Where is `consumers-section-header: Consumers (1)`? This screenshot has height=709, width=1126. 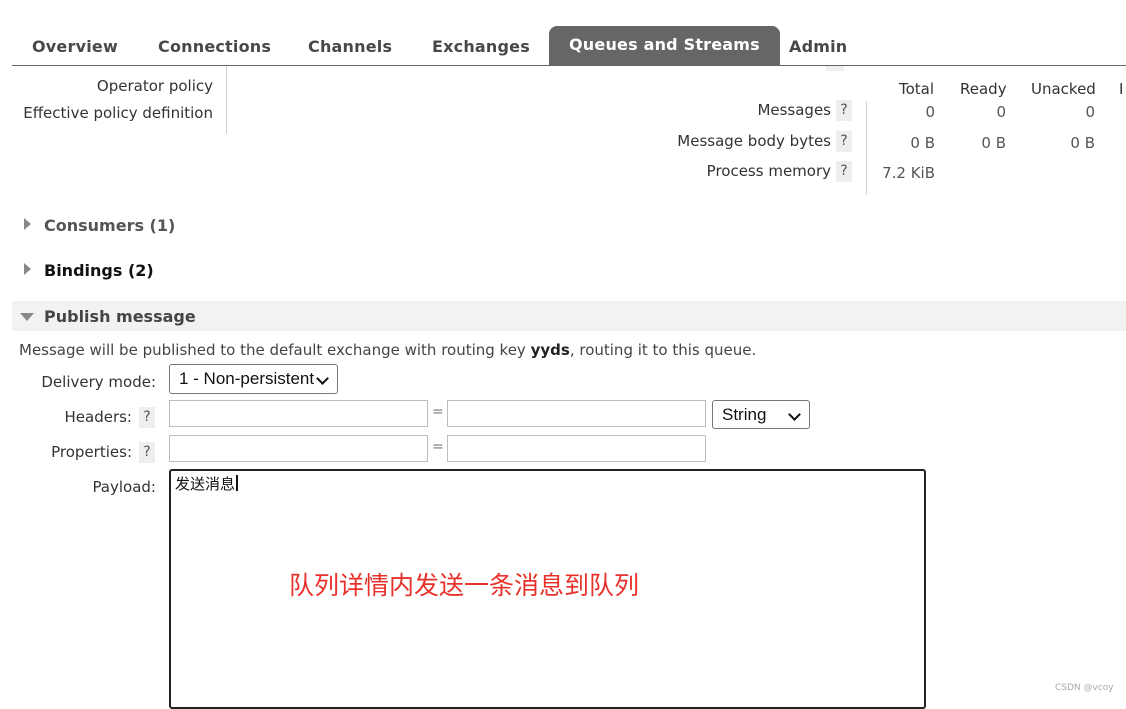 consumers-section-header: Consumers (1) is located at coordinates (569, 225).